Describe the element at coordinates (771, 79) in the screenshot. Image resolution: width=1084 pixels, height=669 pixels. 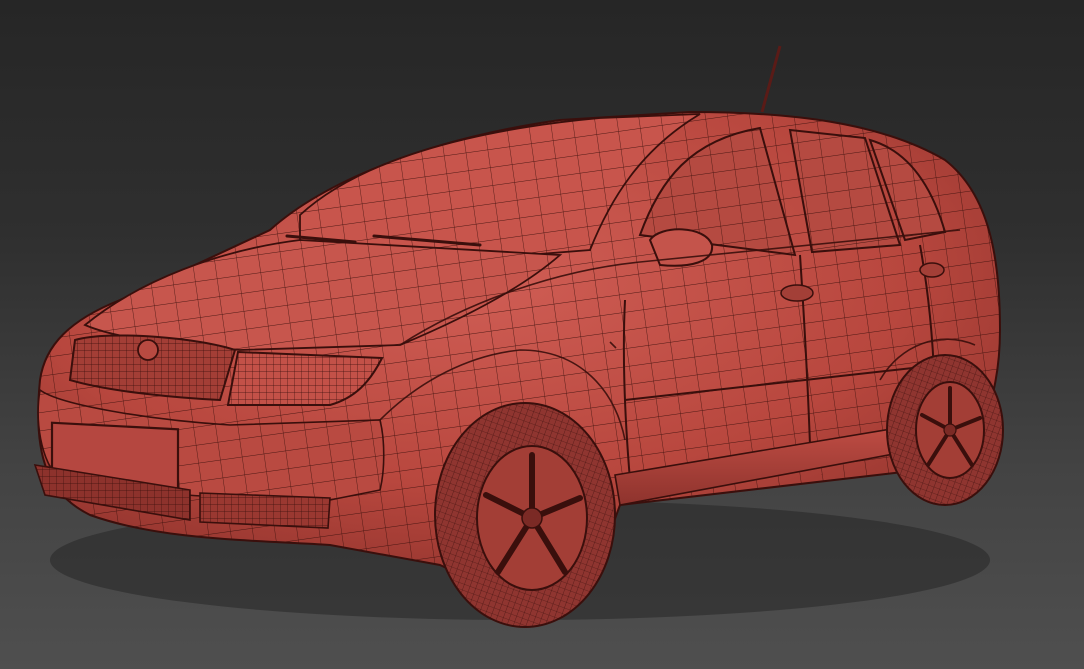
I see `antenna` at that location.